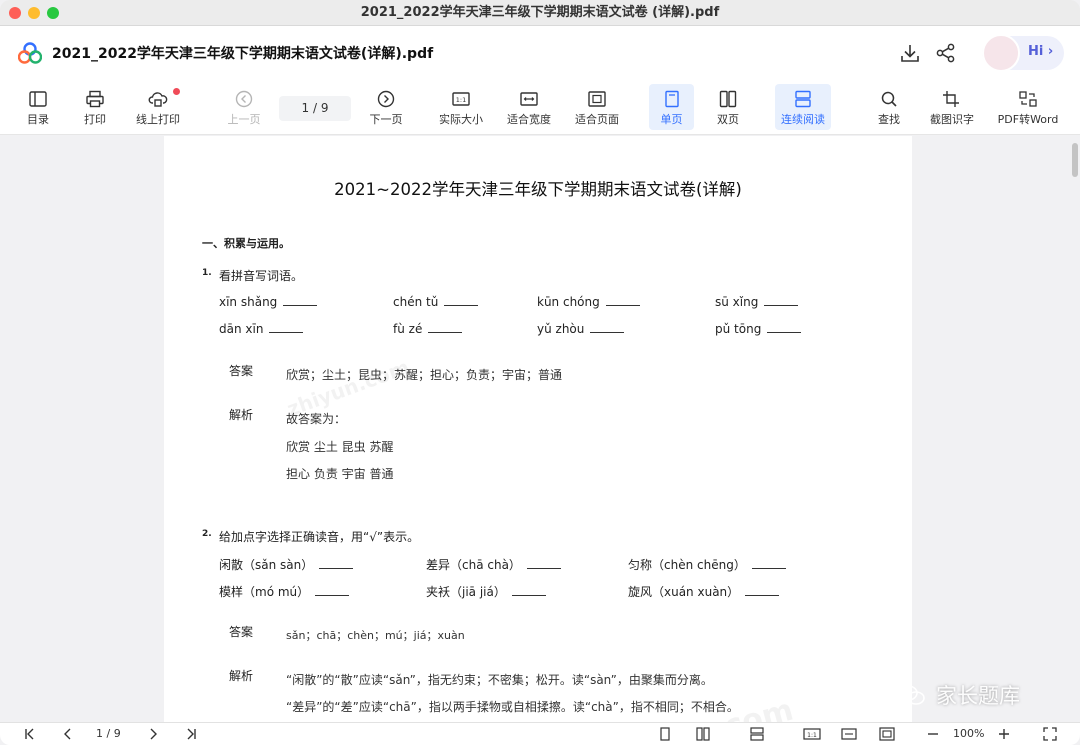 The height and width of the screenshot is (745, 1080). I want to click on continuous-reading-button: 连续阅读, so click(803, 107).